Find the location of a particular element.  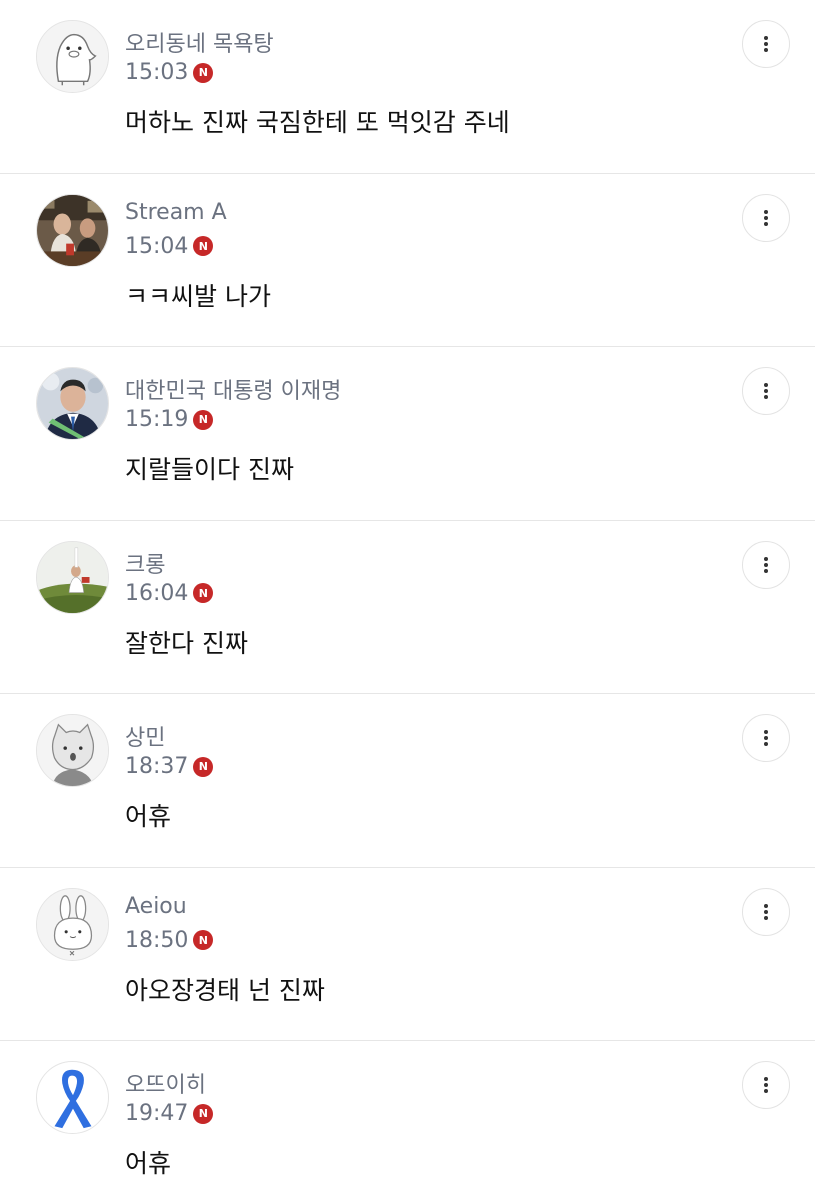

comment-text: 아오장경태 넌 진짜 is located at coordinates (225, 990).